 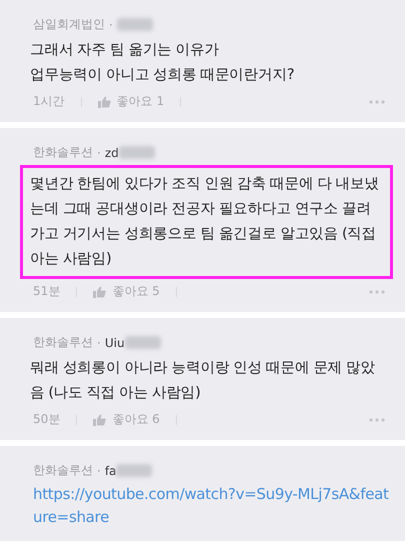 What do you see at coordinates (110, 471) in the screenshot?
I see `user-name: fa` at bounding box center [110, 471].